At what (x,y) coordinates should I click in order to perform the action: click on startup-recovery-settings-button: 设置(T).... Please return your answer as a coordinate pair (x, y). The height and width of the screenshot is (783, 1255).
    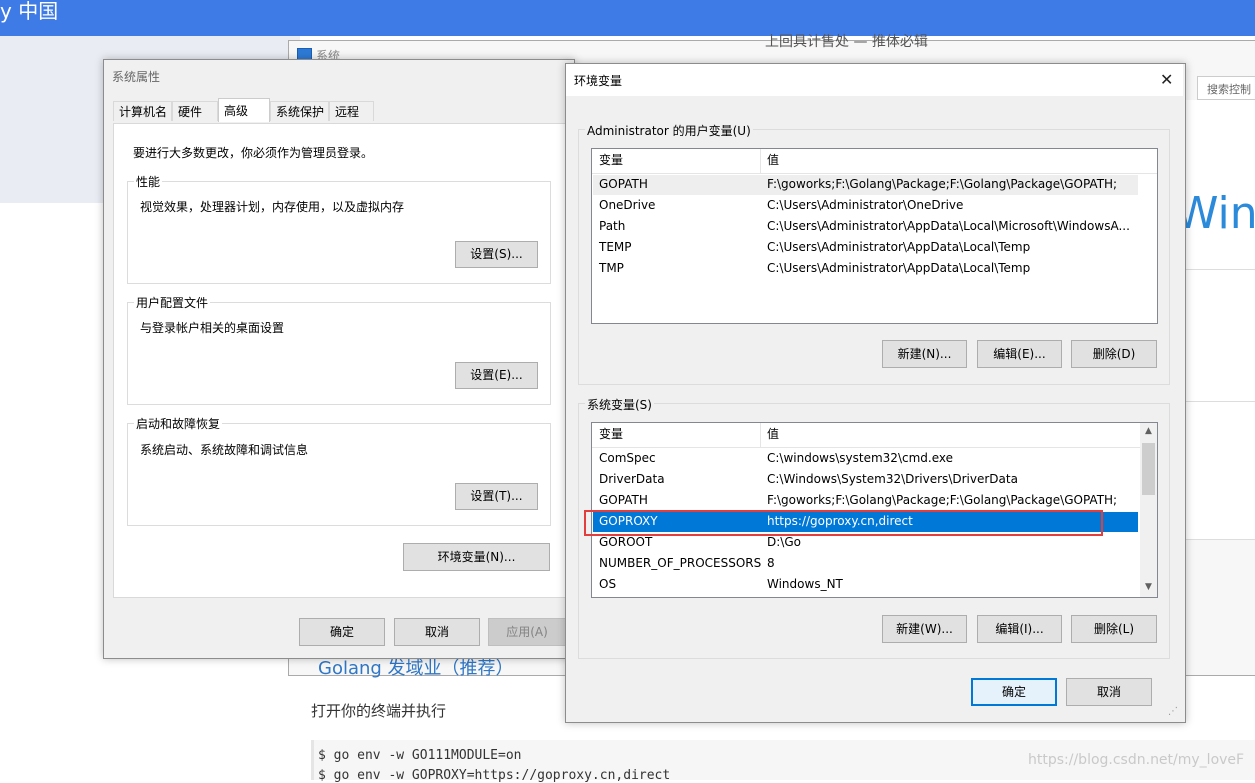
    Looking at the image, I should click on (496, 496).